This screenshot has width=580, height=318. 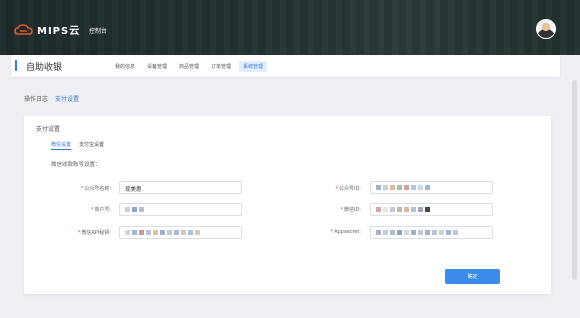 I want to click on wechat-id-label-text: 微信ID:, so click(x=352, y=210).